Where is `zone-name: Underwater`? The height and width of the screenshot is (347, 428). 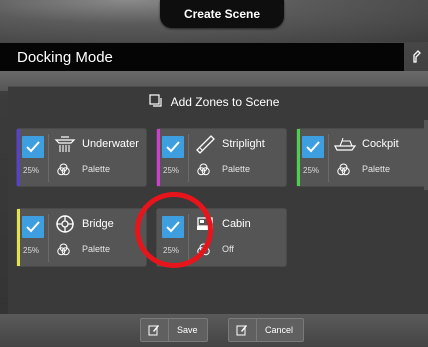 zone-name: Underwater is located at coordinates (110, 144).